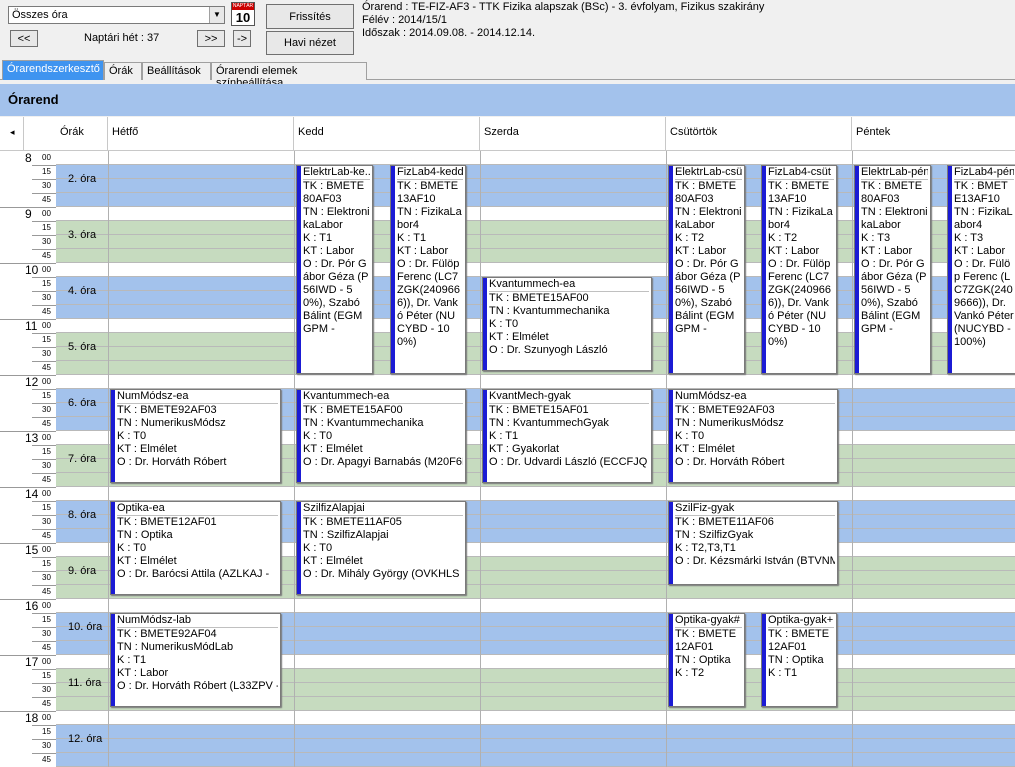  Describe the element at coordinates (53, 70) in the screenshot. I see `tab-timetable-editor: Órarendszerkesztő` at that location.